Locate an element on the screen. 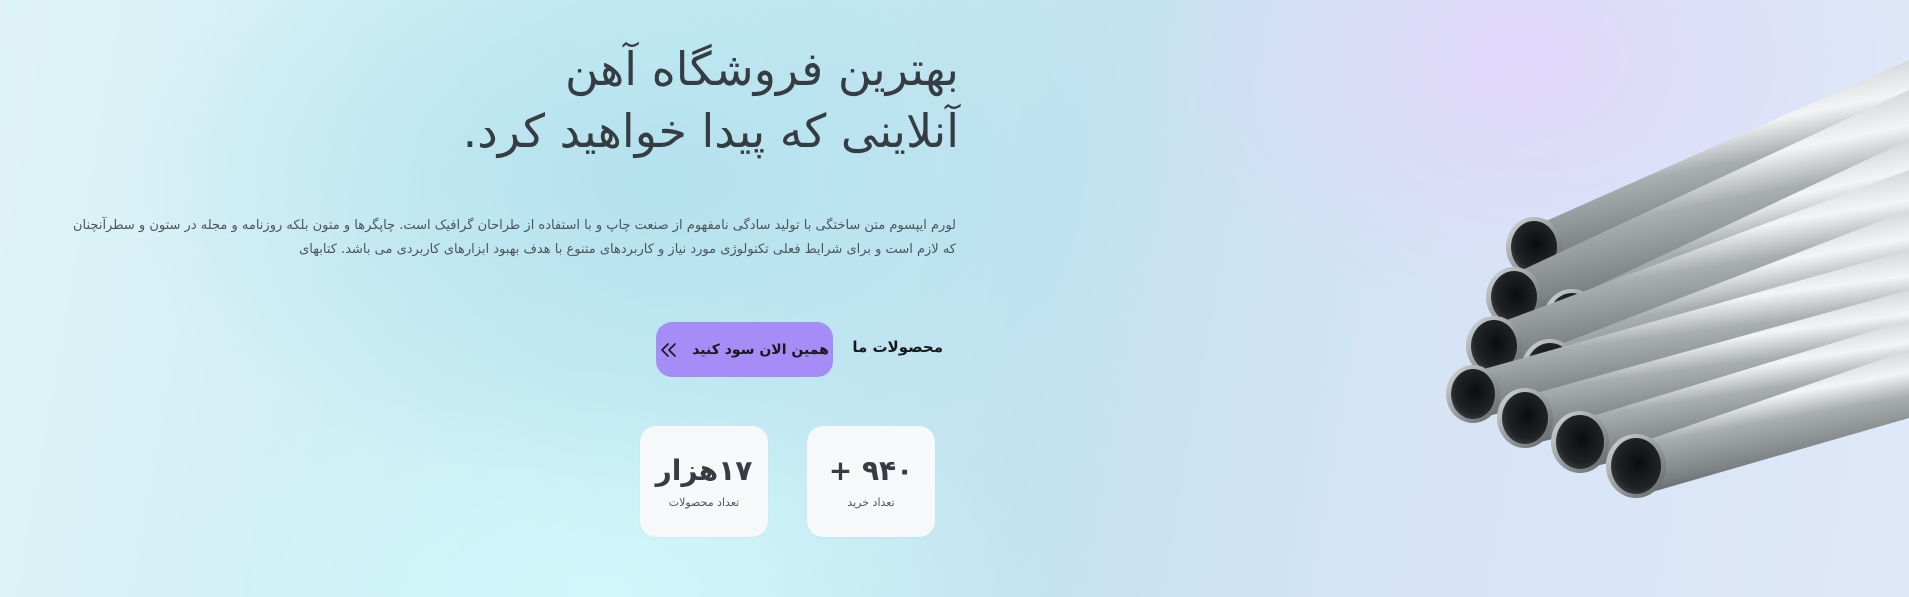  stat-card-products: ۱۷هزار تعداد محصولات is located at coordinates (704, 481).